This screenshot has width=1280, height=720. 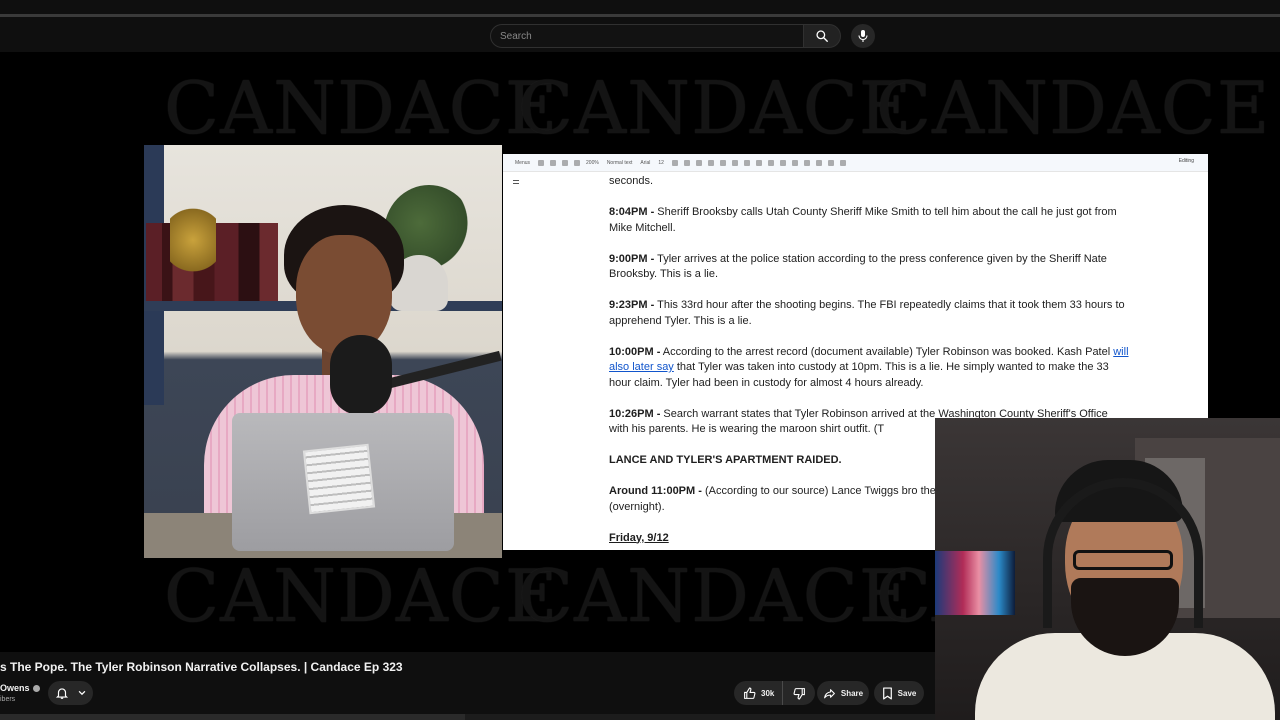 What do you see at coordinates (818, 162) in the screenshot?
I see `numbered-list-icon` at bounding box center [818, 162].